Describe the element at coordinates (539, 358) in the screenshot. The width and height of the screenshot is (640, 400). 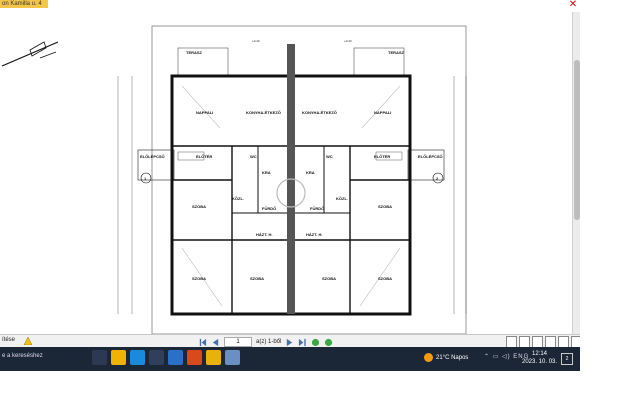
I see `clock: 12:14 2023. 10. 03.` at that location.